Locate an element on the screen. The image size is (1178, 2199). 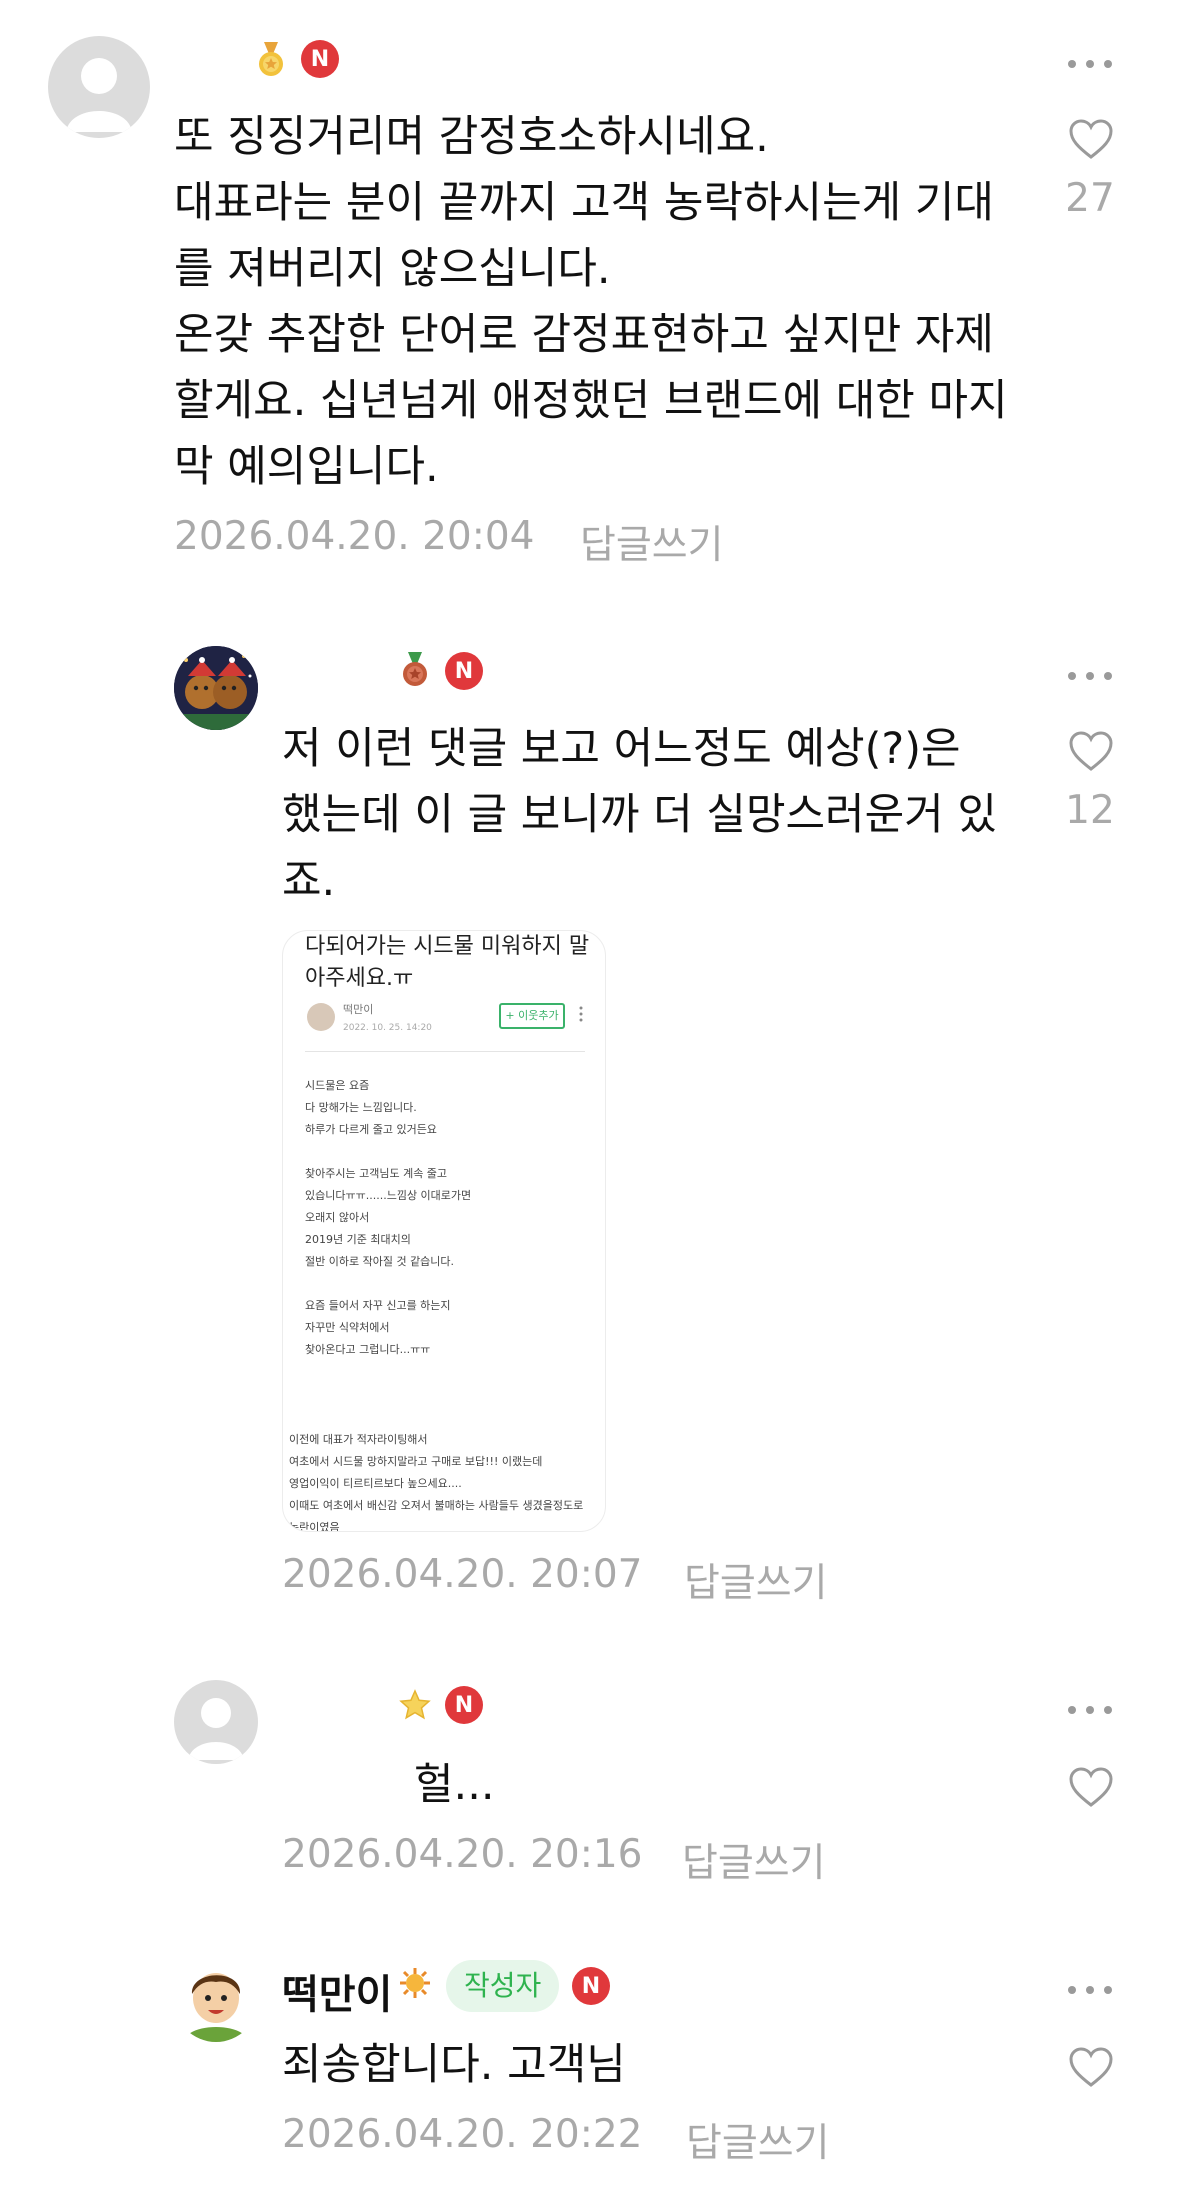
comment-text: 죄송합니다. 고객님 is located at coordinates (454, 2065).